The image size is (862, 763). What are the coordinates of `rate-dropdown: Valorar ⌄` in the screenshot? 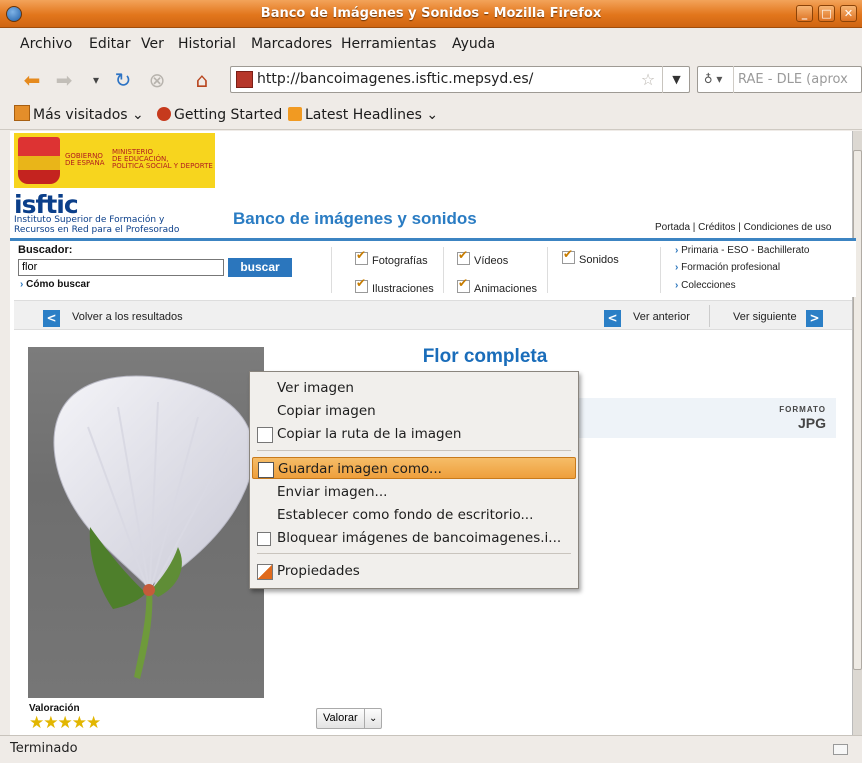 It's located at (349, 718).